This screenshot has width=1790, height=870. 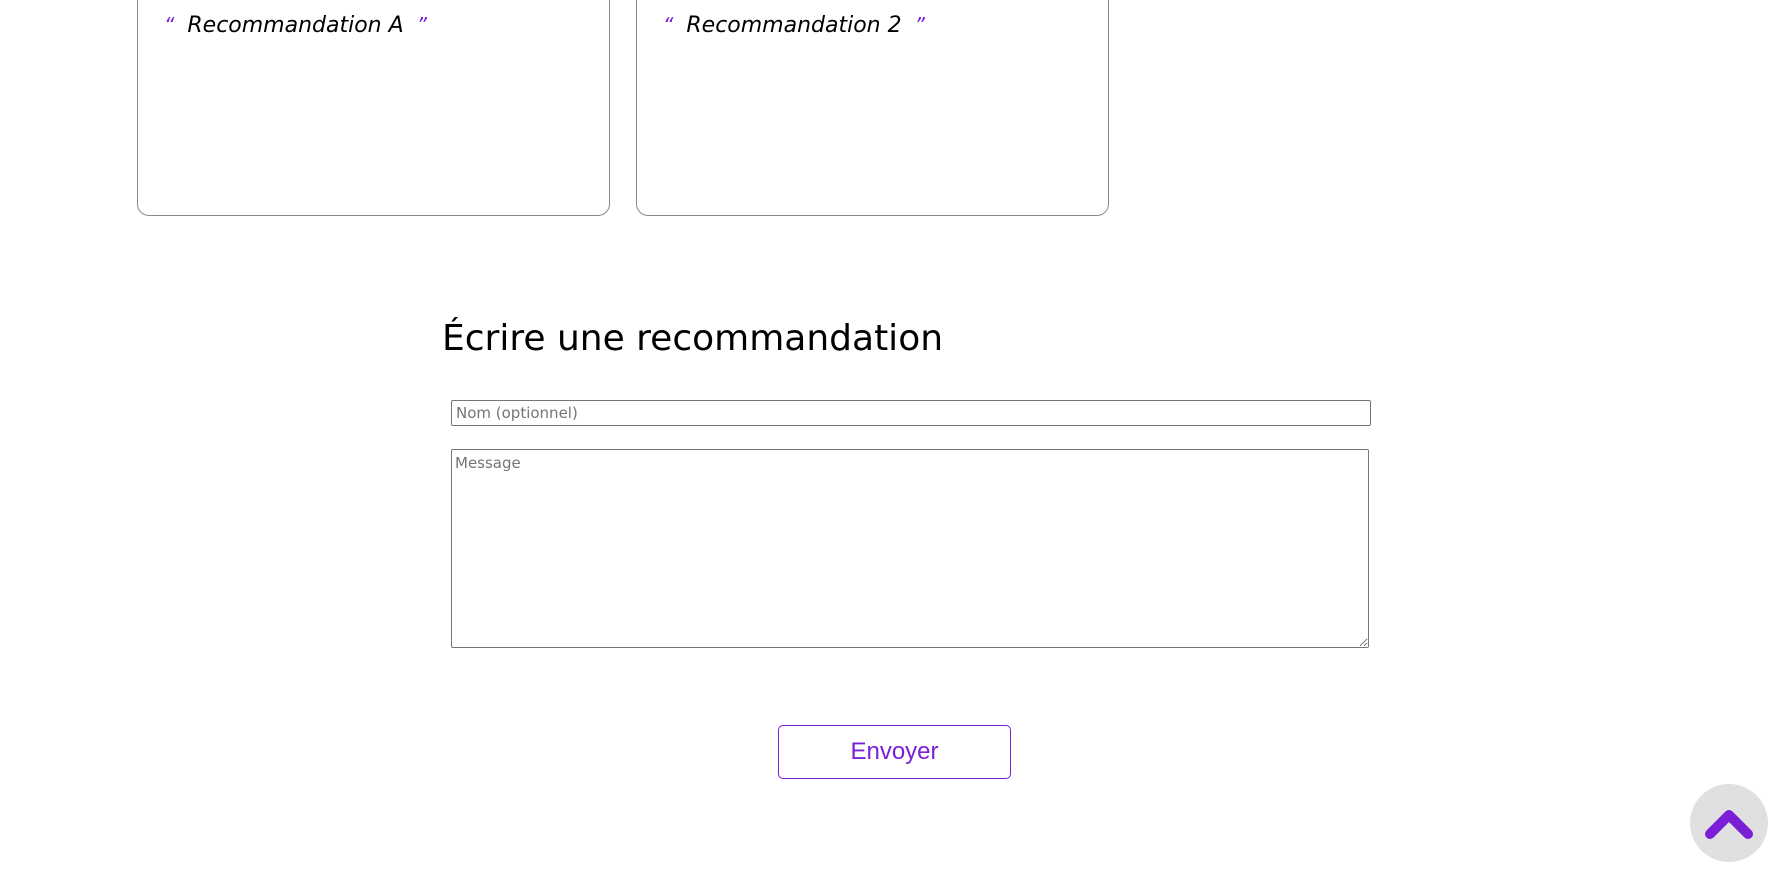 I want to click on recommendation-quote: “ Recommandation 2 ”, so click(x=794, y=25).